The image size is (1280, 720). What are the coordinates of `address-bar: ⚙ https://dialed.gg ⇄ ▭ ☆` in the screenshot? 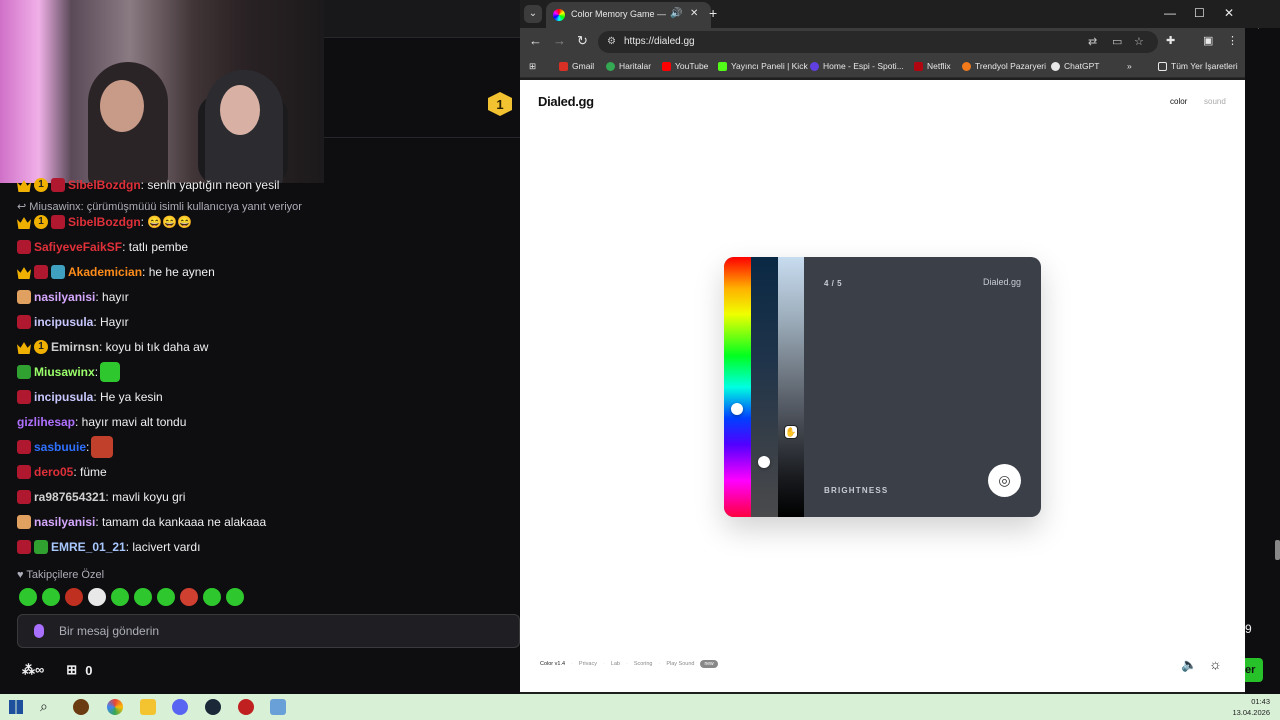 It's located at (878, 42).